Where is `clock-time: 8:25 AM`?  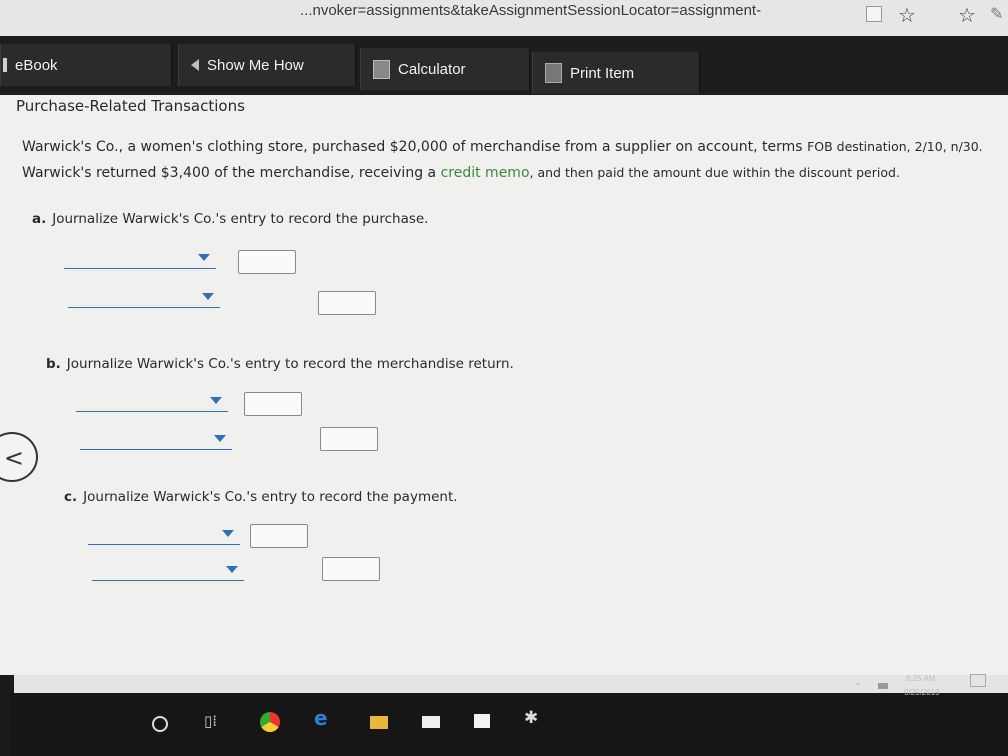
clock-time: 8:25 AM is located at coordinates (920, 678).